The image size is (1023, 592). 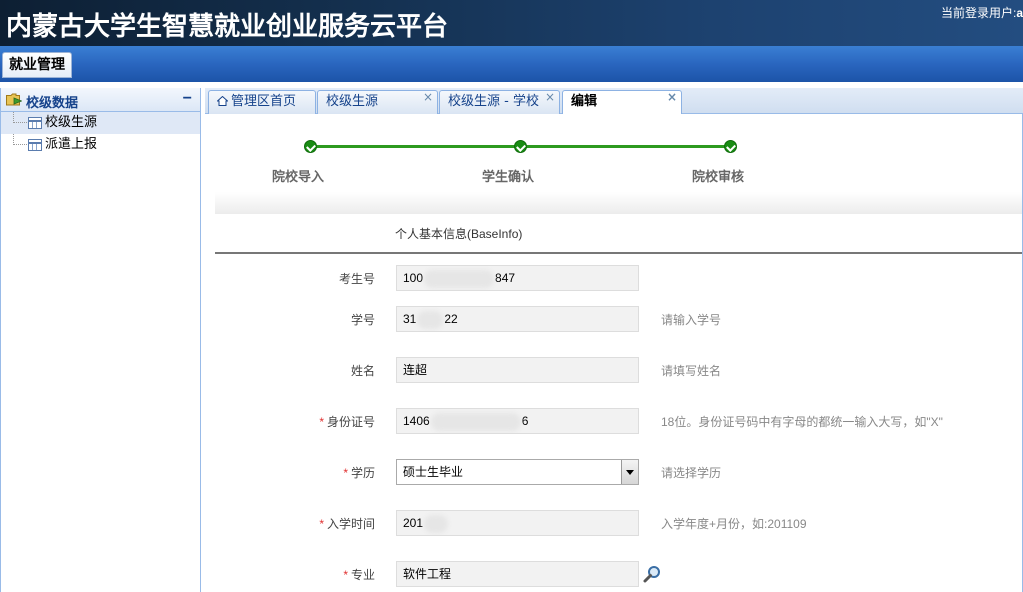 What do you see at coordinates (356, 279) in the screenshot?
I see `field-label: 考生号` at bounding box center [356, 279].